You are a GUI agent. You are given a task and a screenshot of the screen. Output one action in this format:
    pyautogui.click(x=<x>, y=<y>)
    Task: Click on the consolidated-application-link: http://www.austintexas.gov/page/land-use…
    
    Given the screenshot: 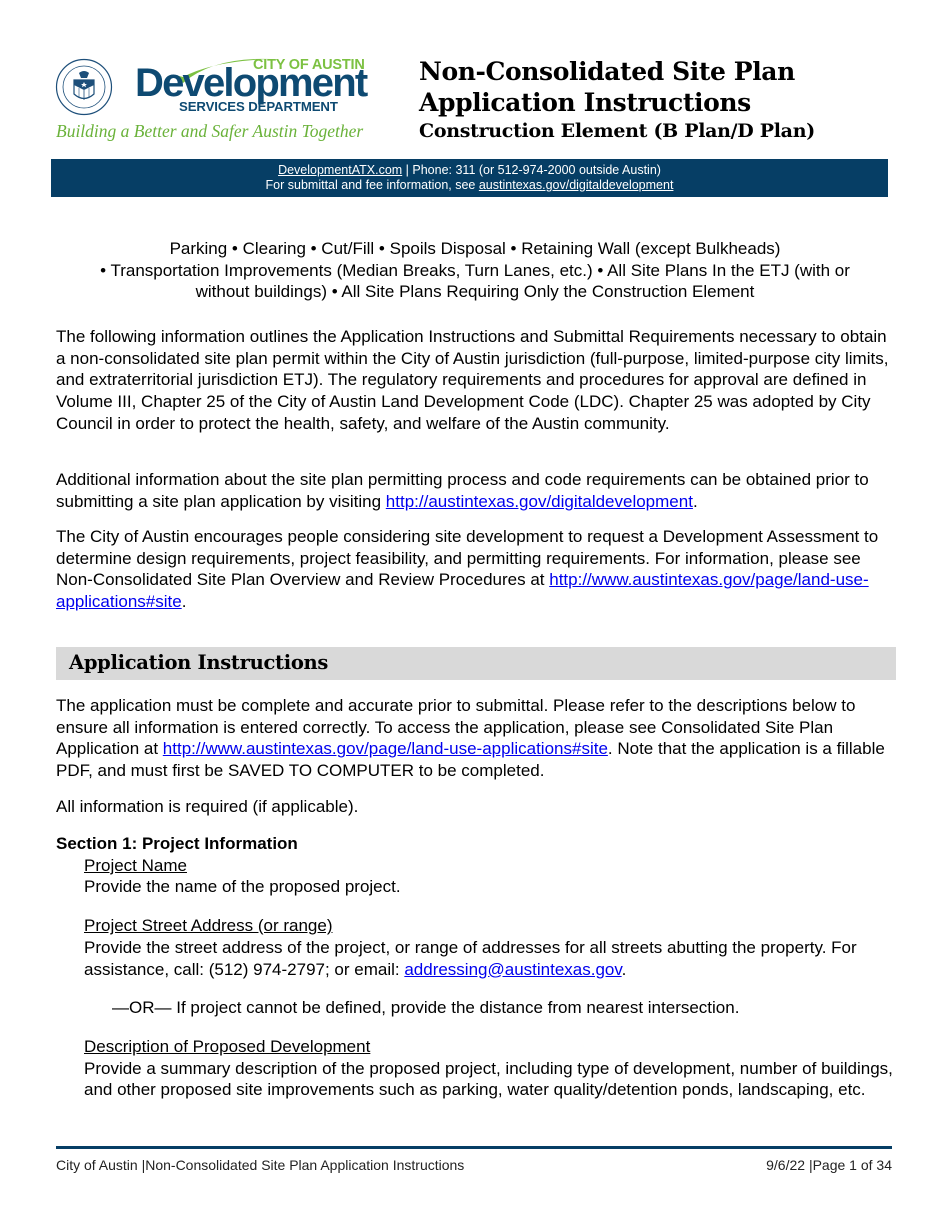 What is the action you would take?
    pyautogui.click(x=385, y=748)
    